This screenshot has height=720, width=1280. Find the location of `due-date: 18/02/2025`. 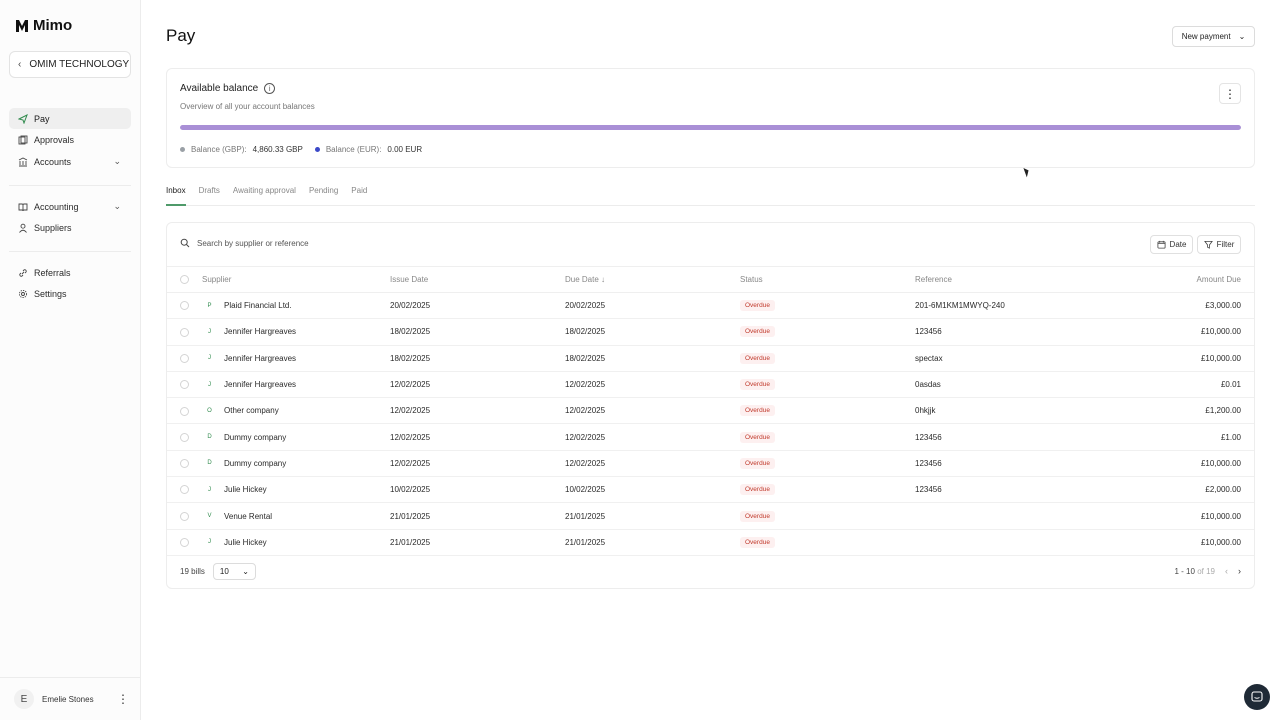

due-date: 18/02/2025 is located at coordinates (585, 358).